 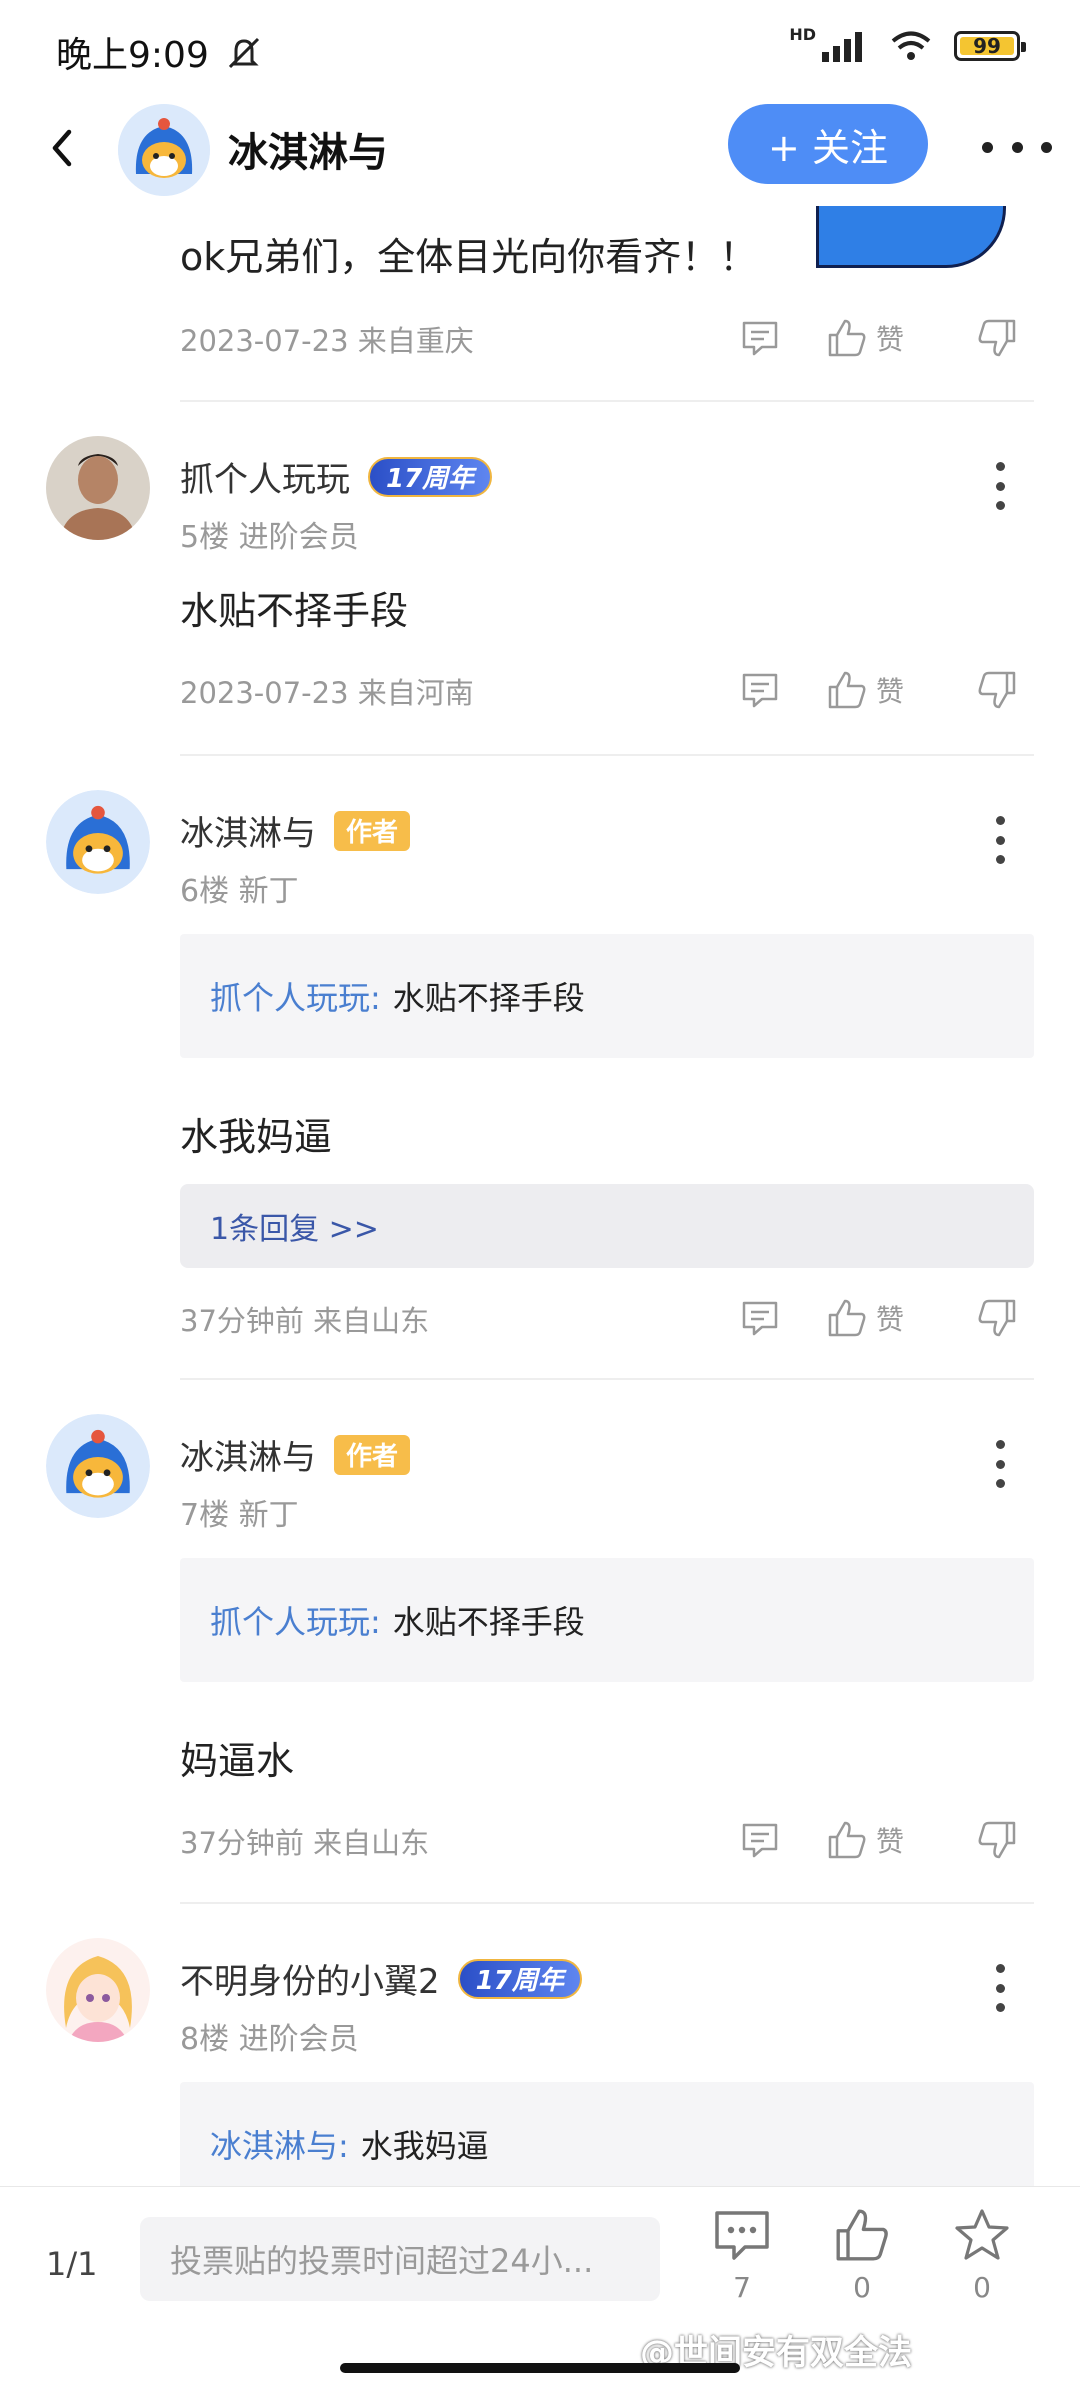 I want to click on username: 抓个人玩玩 17周年, so click(x=336, y=476).